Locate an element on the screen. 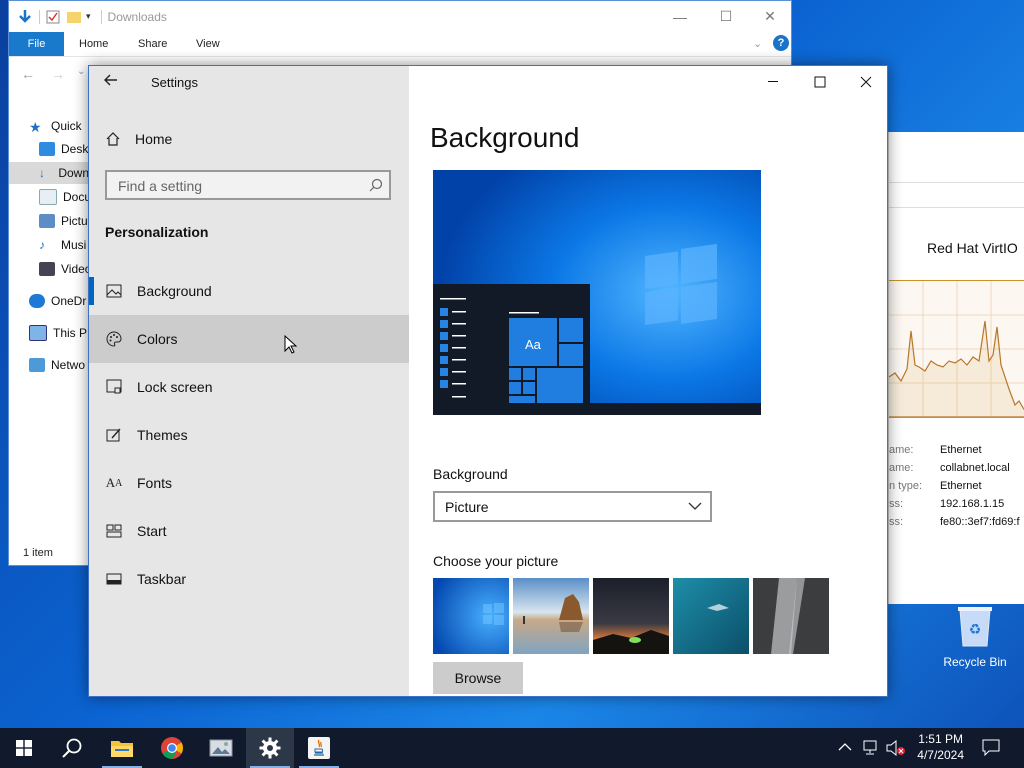 This screenshot has width=1024, height=768. picture-thumbnail-night is located at coordinates (631, 616).